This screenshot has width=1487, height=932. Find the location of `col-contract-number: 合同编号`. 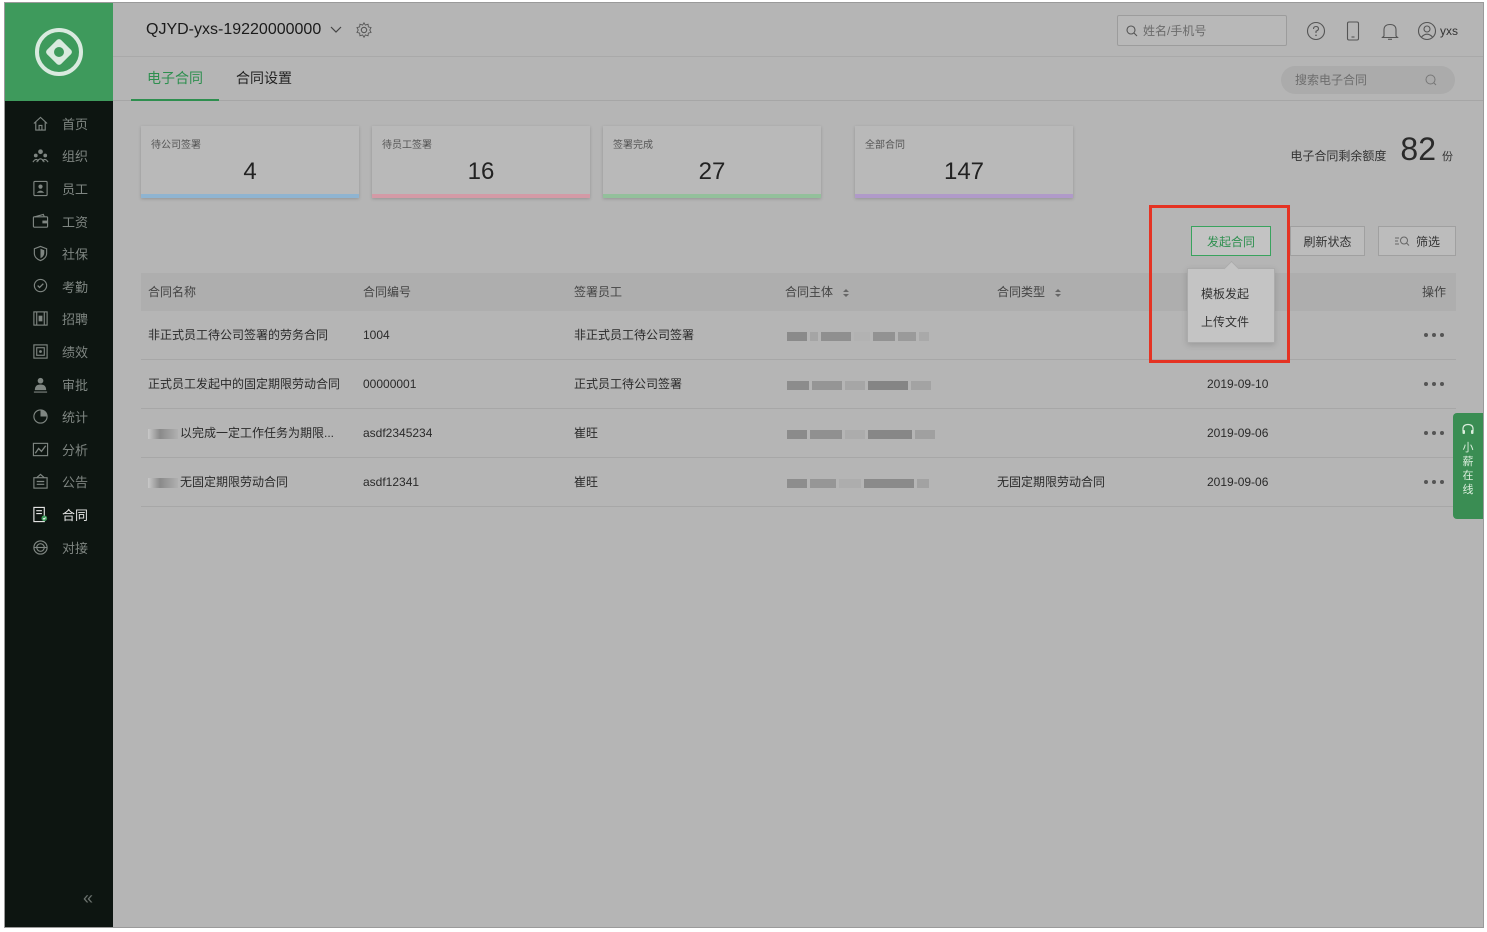

col-contract-number: 合同编号 is located at coordinates (387, 292).